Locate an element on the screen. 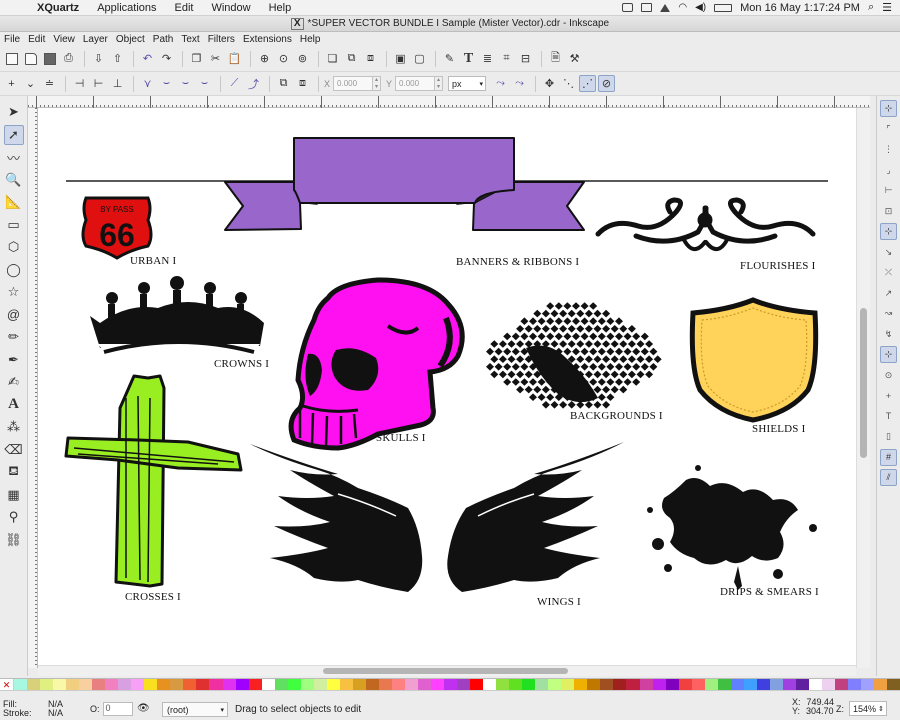 The height and width of the screenshot is (720, 900). menu-layer: Layer is located at coordinates (95, 39).